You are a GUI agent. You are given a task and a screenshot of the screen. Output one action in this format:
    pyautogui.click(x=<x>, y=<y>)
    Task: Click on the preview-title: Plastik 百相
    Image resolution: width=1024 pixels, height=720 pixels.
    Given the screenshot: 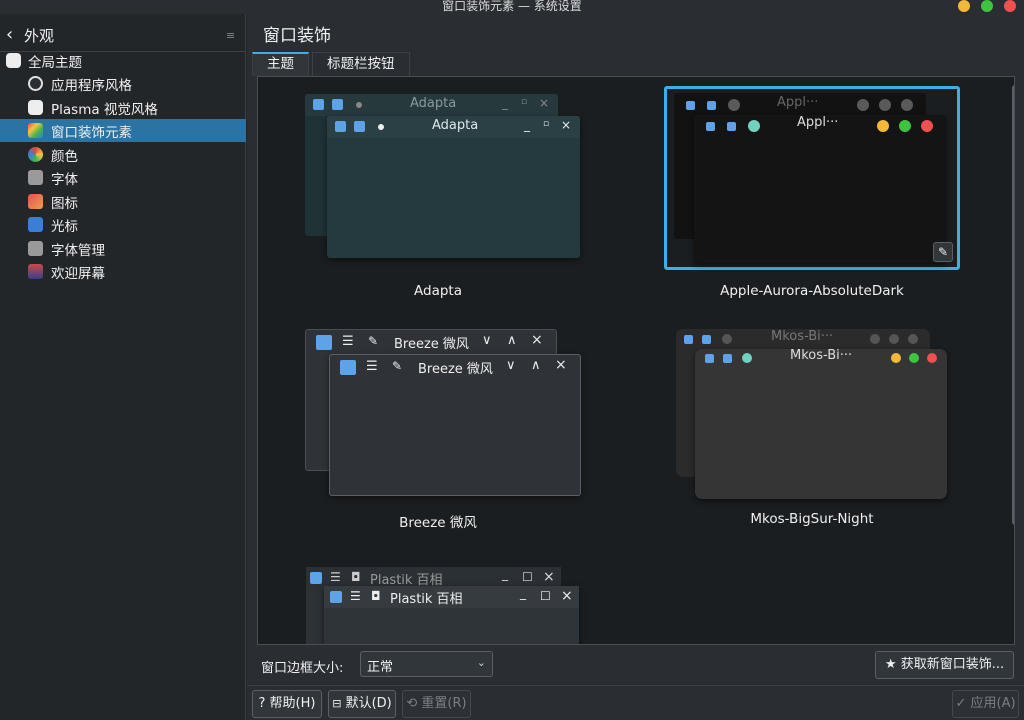 What is the action you would take?
    pyautogui.click(x=426, y=599)
    